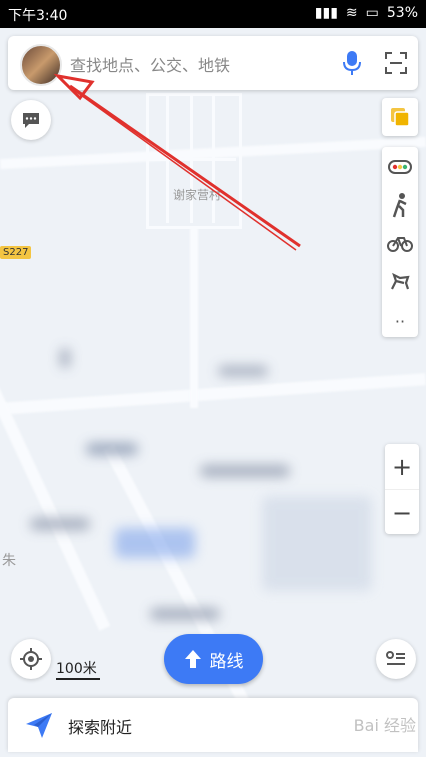 The height and width of the screenshot is (757, 426). I want to click on bike-icon, so click(400, 244).